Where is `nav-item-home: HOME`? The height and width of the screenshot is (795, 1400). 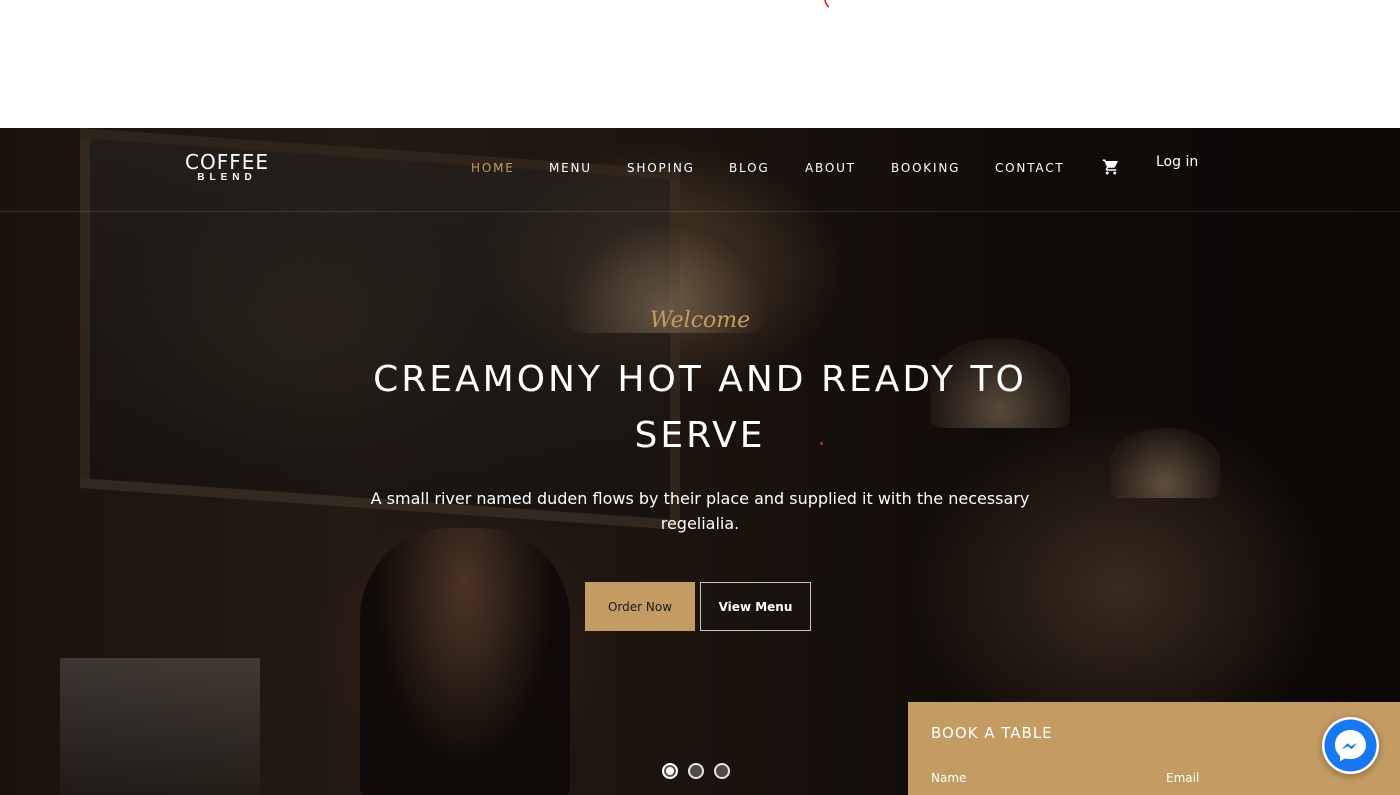 nav-item-home: HOME is located at coordinates (493, 168).